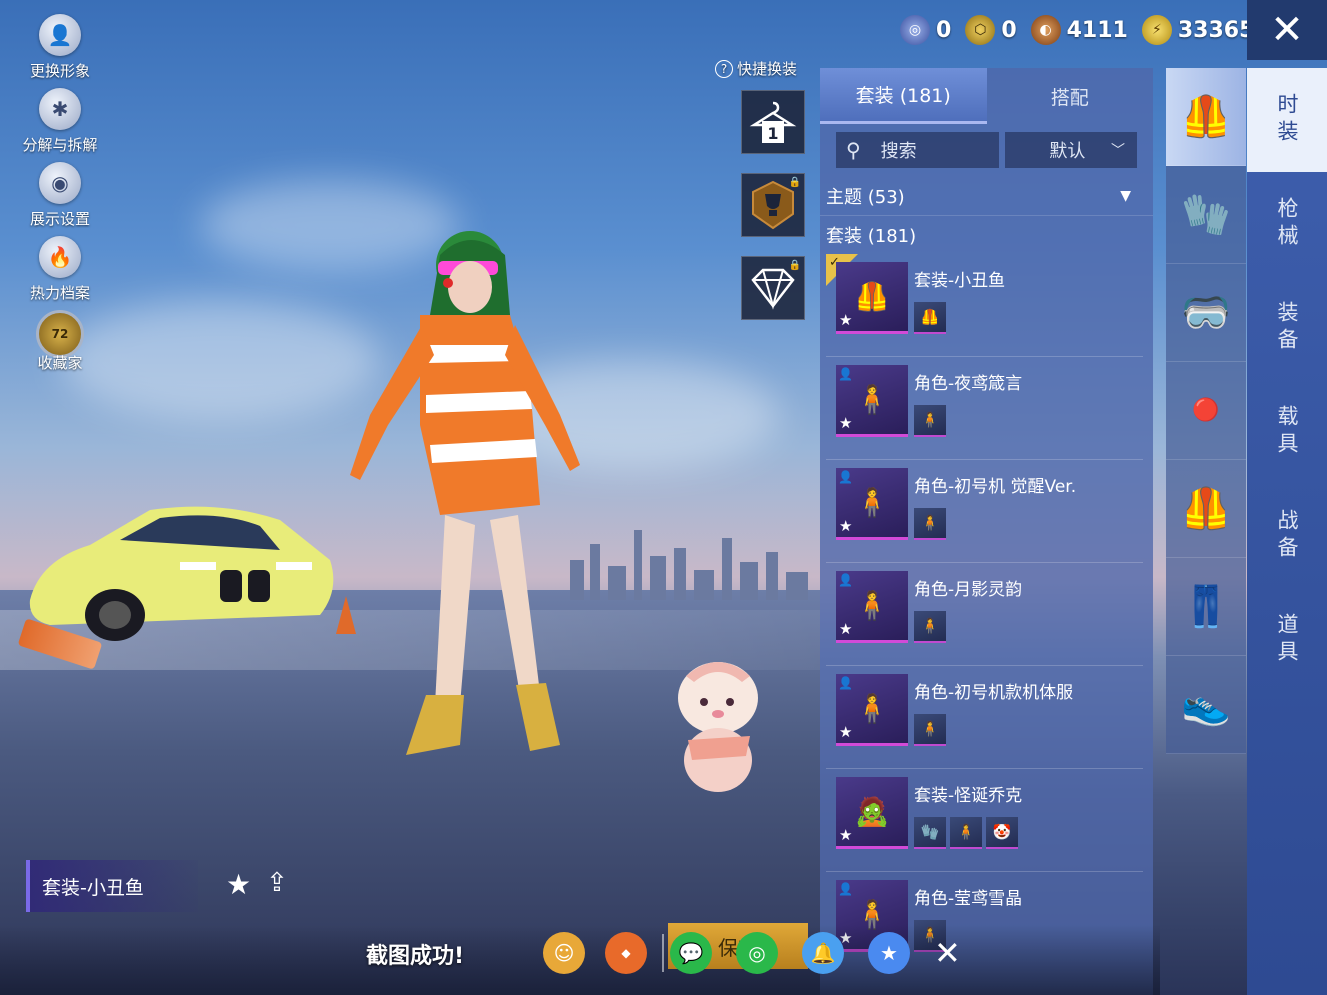 Image resolution: width=1327 pixels, height=995 pixels. Describe the element at coordinates (690, 560) in the screenshot. I see `city-skyline` at that location.